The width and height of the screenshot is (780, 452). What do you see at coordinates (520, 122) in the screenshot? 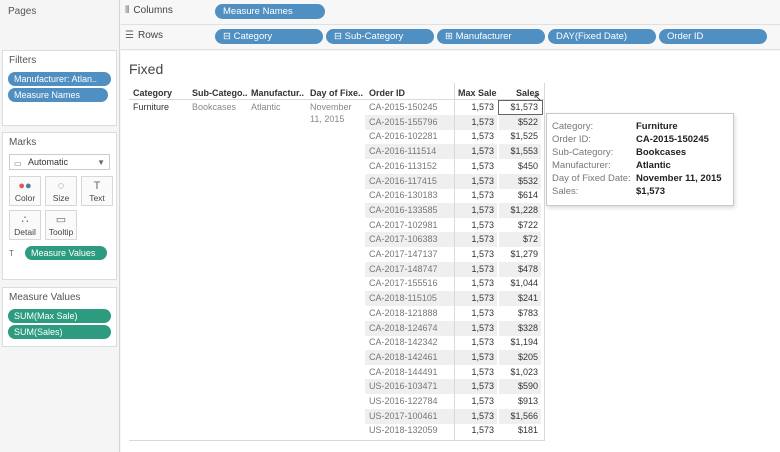
I see `sales-cell: $522` at bounding box center [520, 122].